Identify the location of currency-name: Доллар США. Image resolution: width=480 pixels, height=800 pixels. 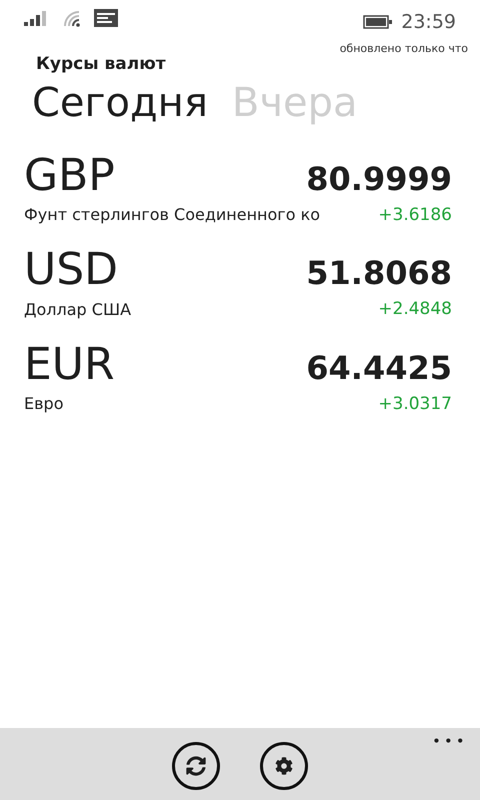
(78, 309).